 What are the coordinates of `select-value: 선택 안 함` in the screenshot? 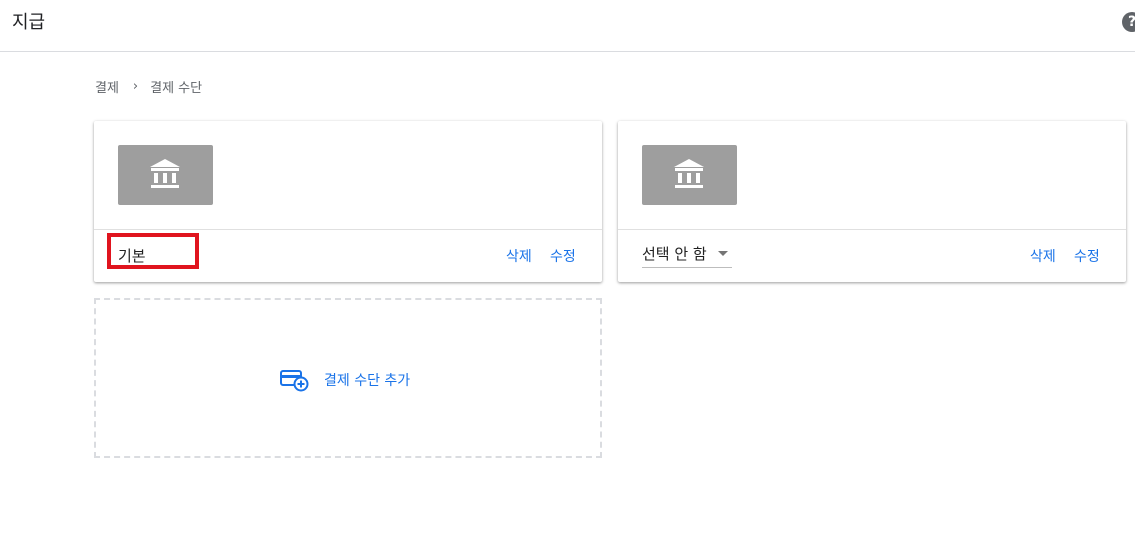 It's located at (674, 254).